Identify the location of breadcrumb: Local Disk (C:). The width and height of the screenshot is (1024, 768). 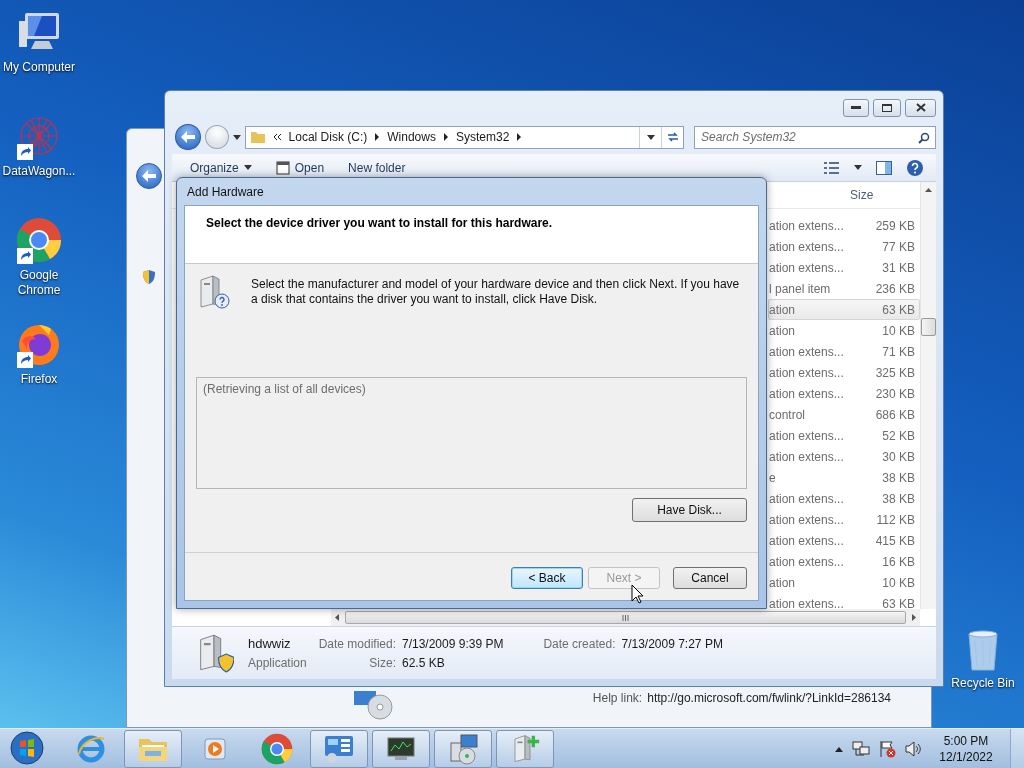
(328, 137).